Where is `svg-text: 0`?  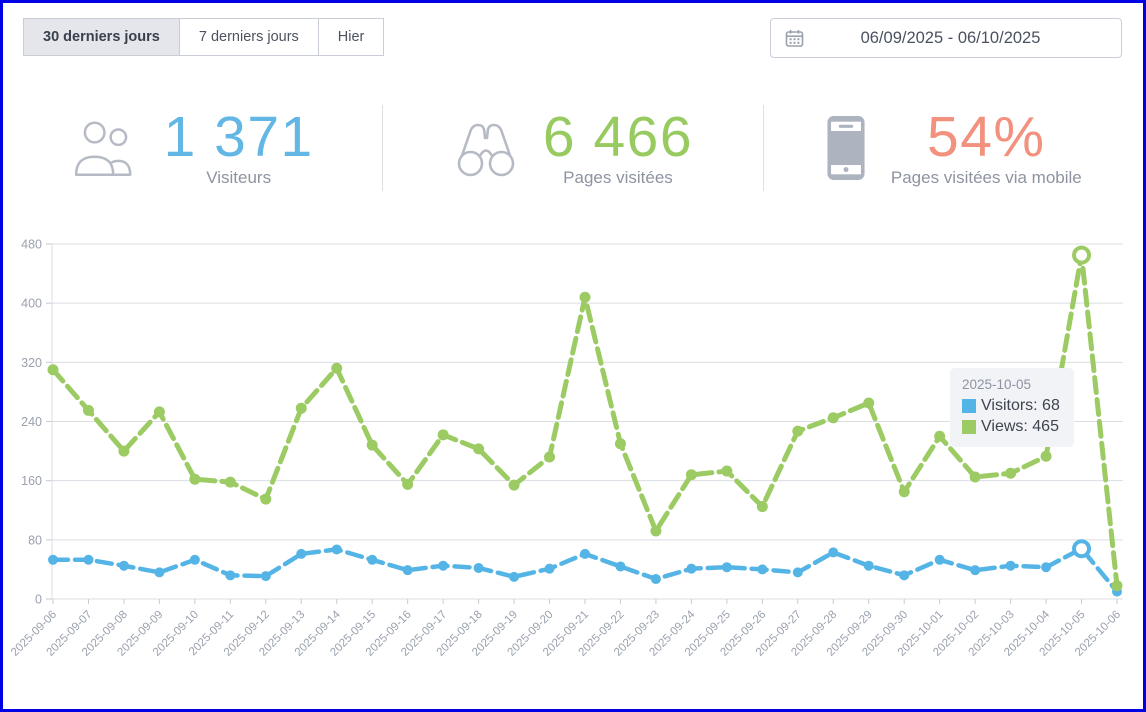
svg-text: 0 is located at coordinates (38, 600).